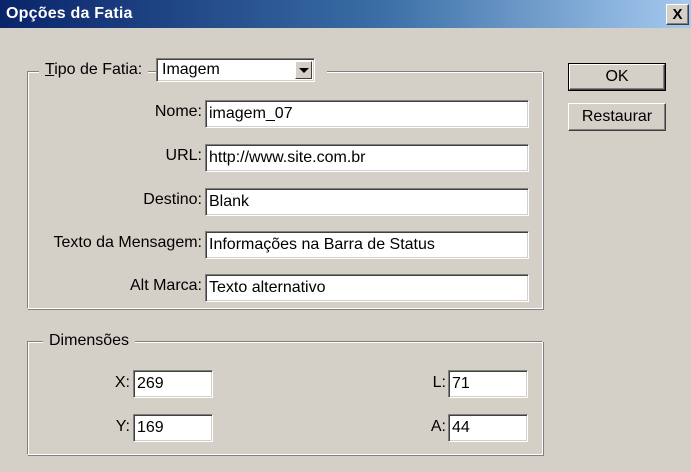 This screenshot has width=691, height=472. Describe the element at coordinates (321, 71) in the screenshot. I see `legend-gap` at that location.